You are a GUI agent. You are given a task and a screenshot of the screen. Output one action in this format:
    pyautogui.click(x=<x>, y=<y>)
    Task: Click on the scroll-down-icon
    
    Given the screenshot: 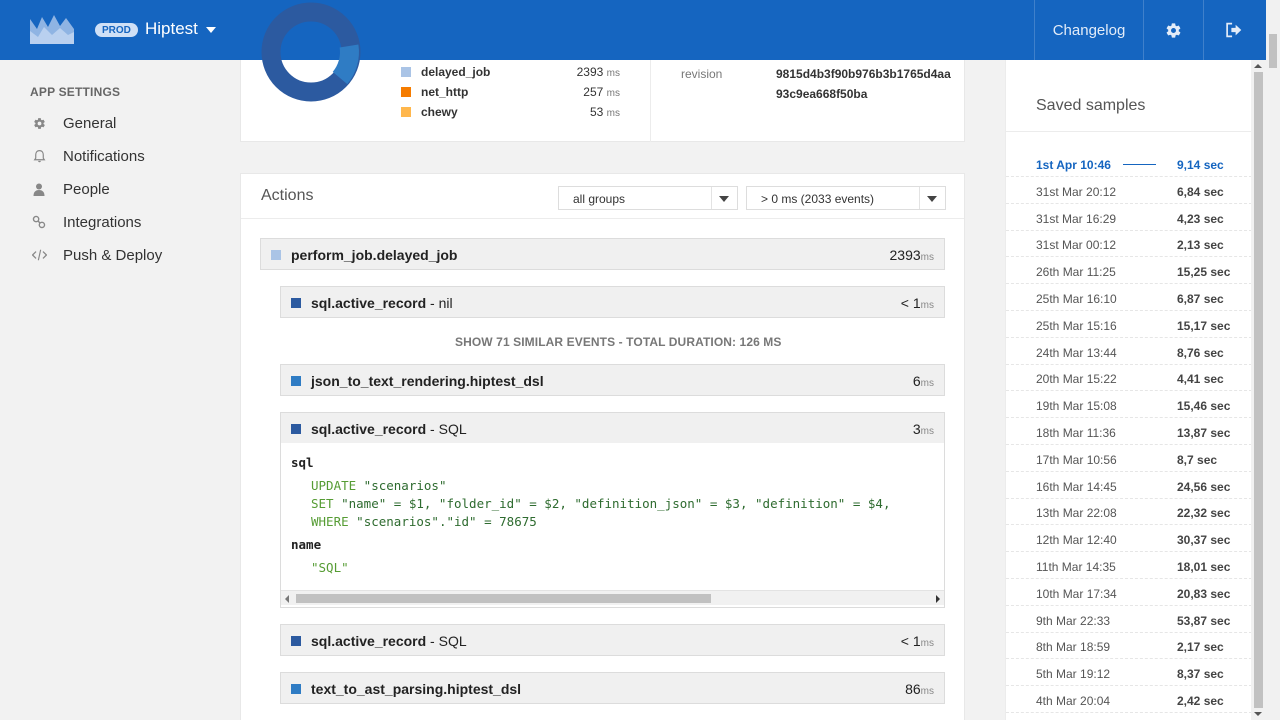 What is the action you would take?
    pyautogui.click(x=1258, y=714)
    